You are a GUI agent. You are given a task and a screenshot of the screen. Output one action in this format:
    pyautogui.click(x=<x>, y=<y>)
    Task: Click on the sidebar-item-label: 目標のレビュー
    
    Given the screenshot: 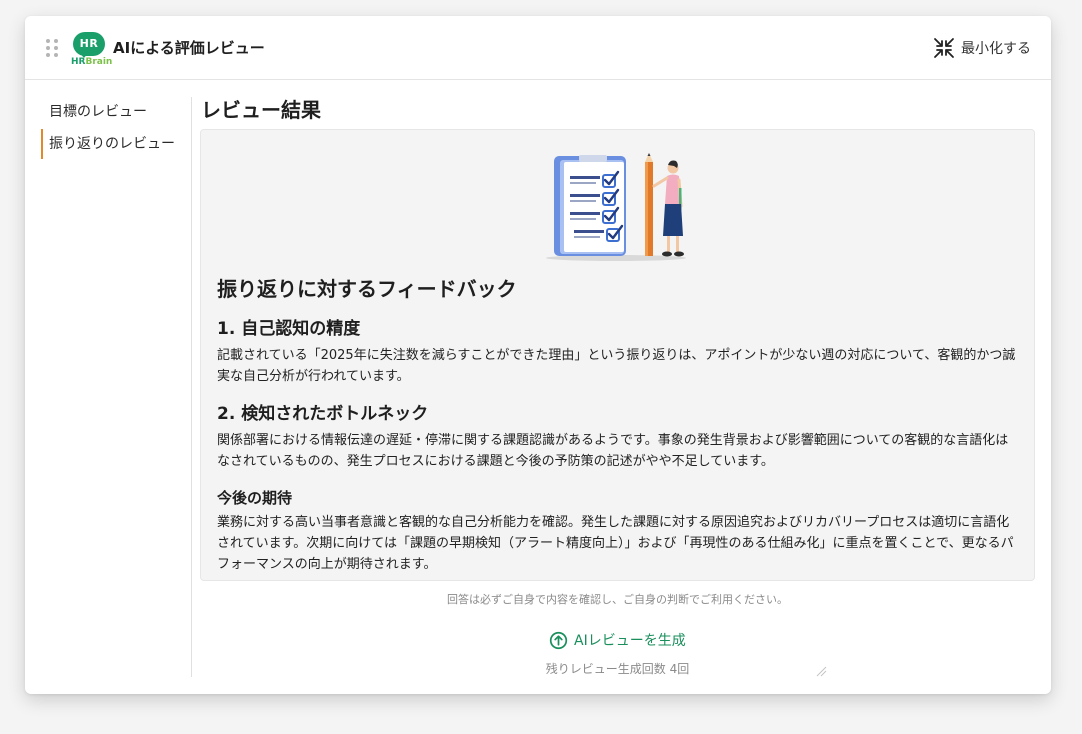 What is the action you would take?
    pyautogui.click(x=98, y=112)
    